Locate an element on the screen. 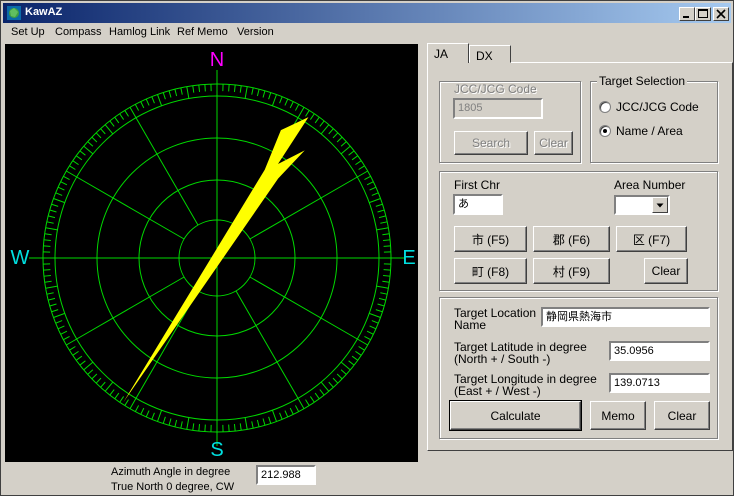 This screenshot has width=734, height=496. county-button: 郡 (F6) is located at coordinates (571, 239).